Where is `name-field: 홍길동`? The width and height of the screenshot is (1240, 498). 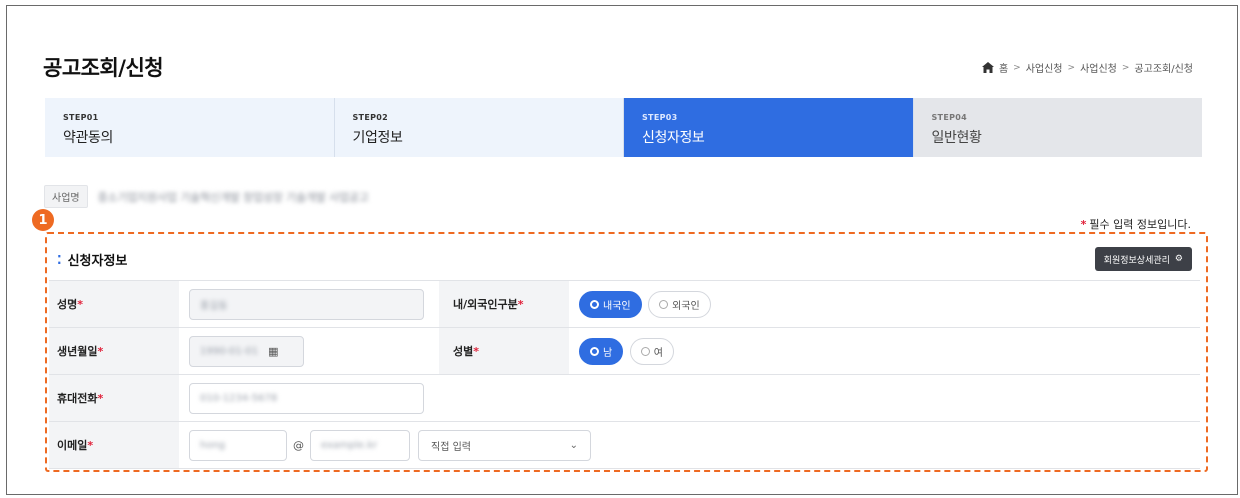 name-field: 홍길동 is located at coordinates (306, 304).